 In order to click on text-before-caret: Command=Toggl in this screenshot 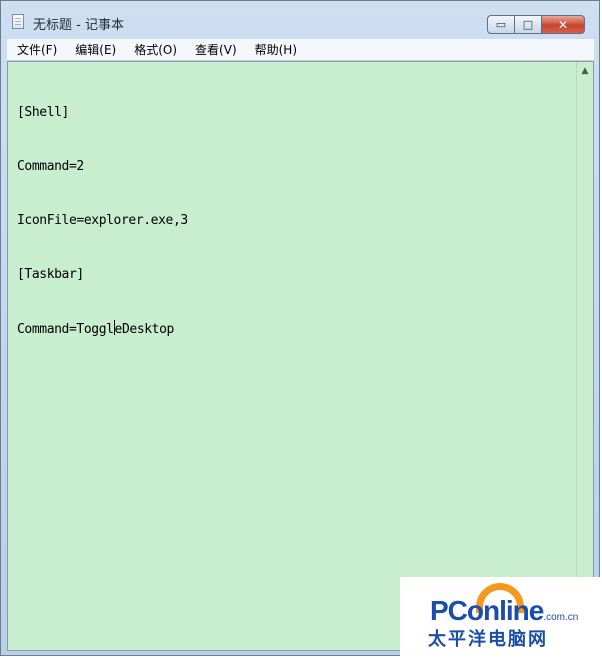, I will do `click(65, 329)`.